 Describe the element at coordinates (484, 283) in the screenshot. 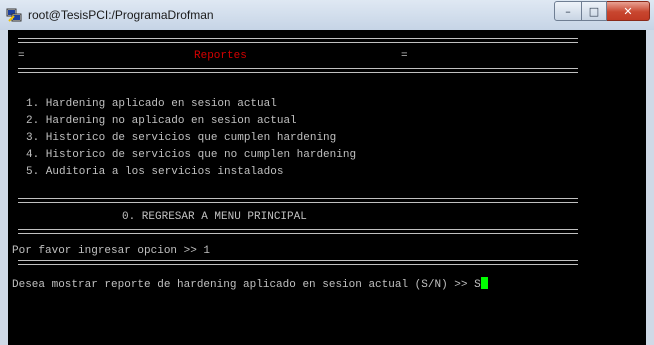

I see `text-cursor` at that location.